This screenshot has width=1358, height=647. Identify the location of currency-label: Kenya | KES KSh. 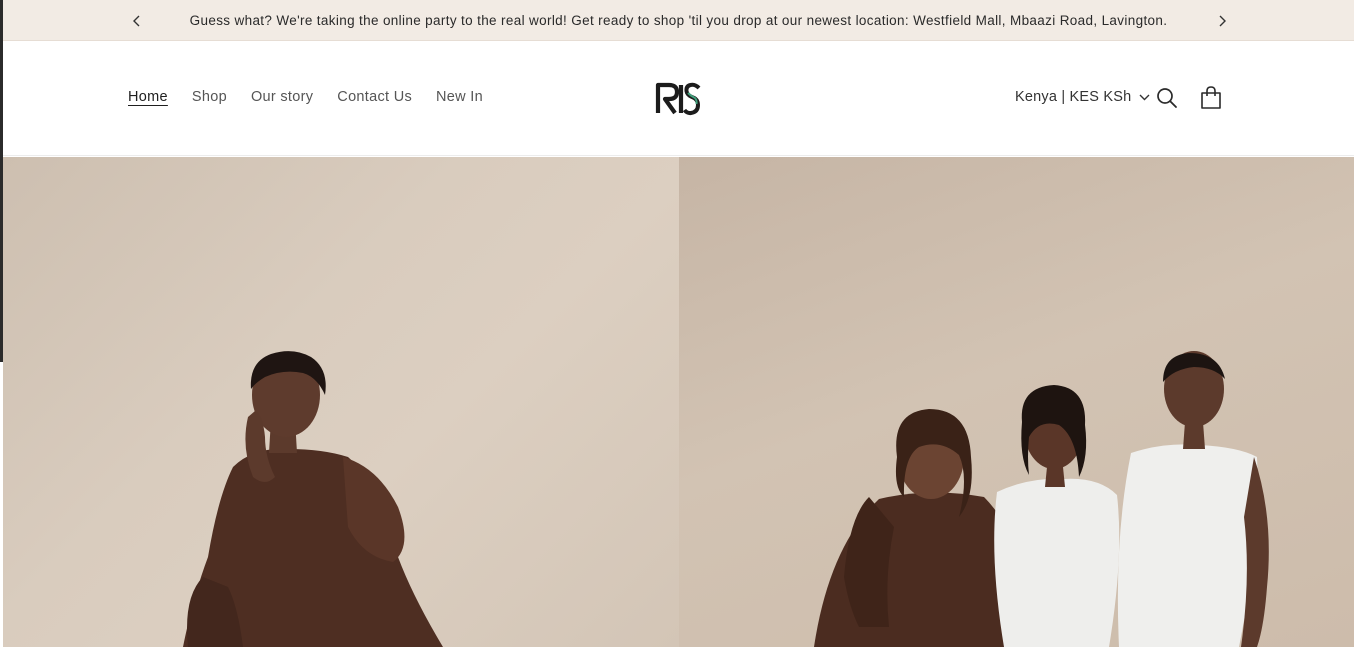
(1073, 97).